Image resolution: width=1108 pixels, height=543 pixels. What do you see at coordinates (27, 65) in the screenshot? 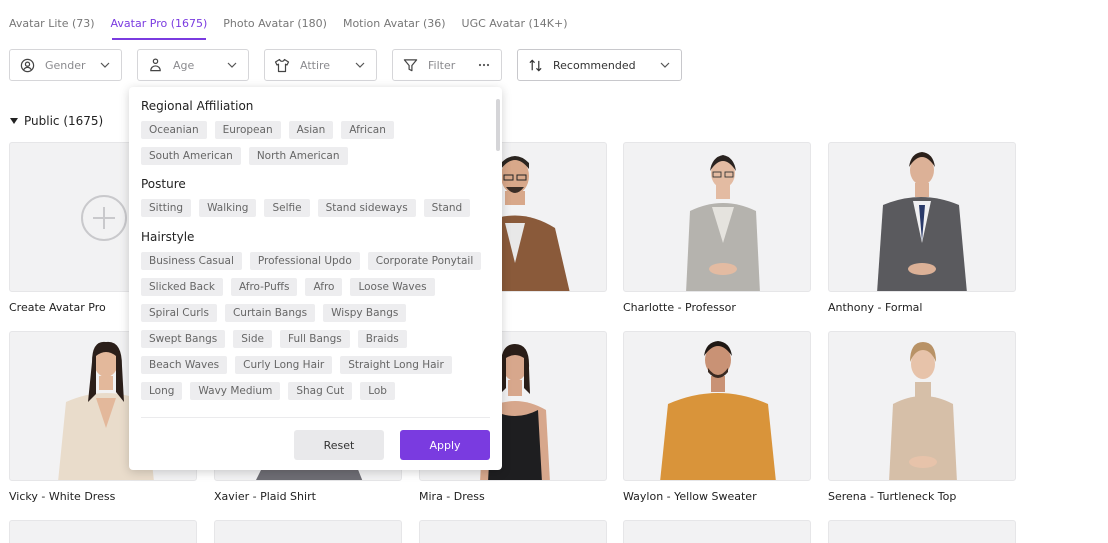
I see `user-icon` at bounding box center [27, 65].